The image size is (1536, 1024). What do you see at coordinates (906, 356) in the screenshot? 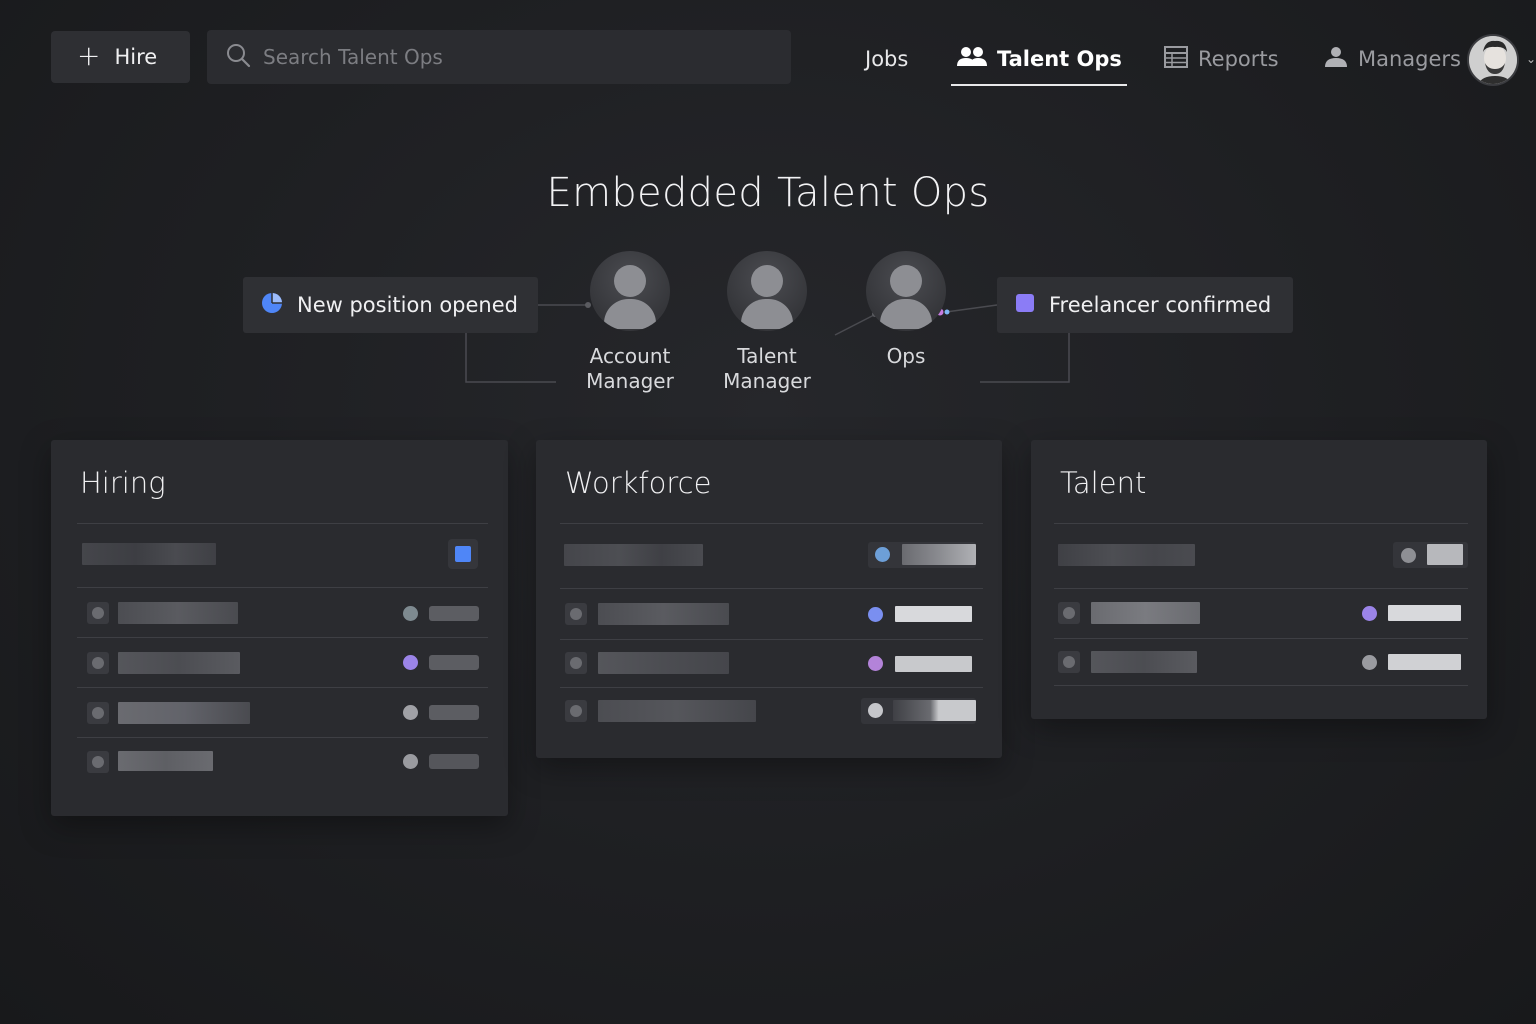
I see `ops-label: Ops` at bounding box center [906, 356].